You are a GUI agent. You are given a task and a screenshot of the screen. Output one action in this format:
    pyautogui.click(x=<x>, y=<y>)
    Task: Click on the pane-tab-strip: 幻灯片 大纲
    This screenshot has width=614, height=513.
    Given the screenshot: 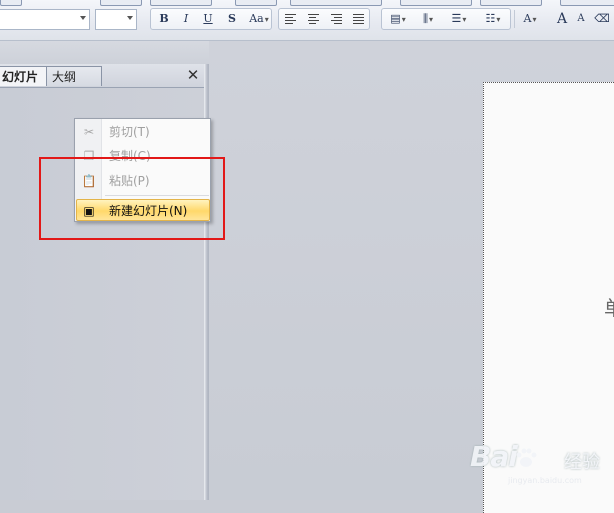 What is the action you would take?
    pyautogui.click(x=102, y=76)
    